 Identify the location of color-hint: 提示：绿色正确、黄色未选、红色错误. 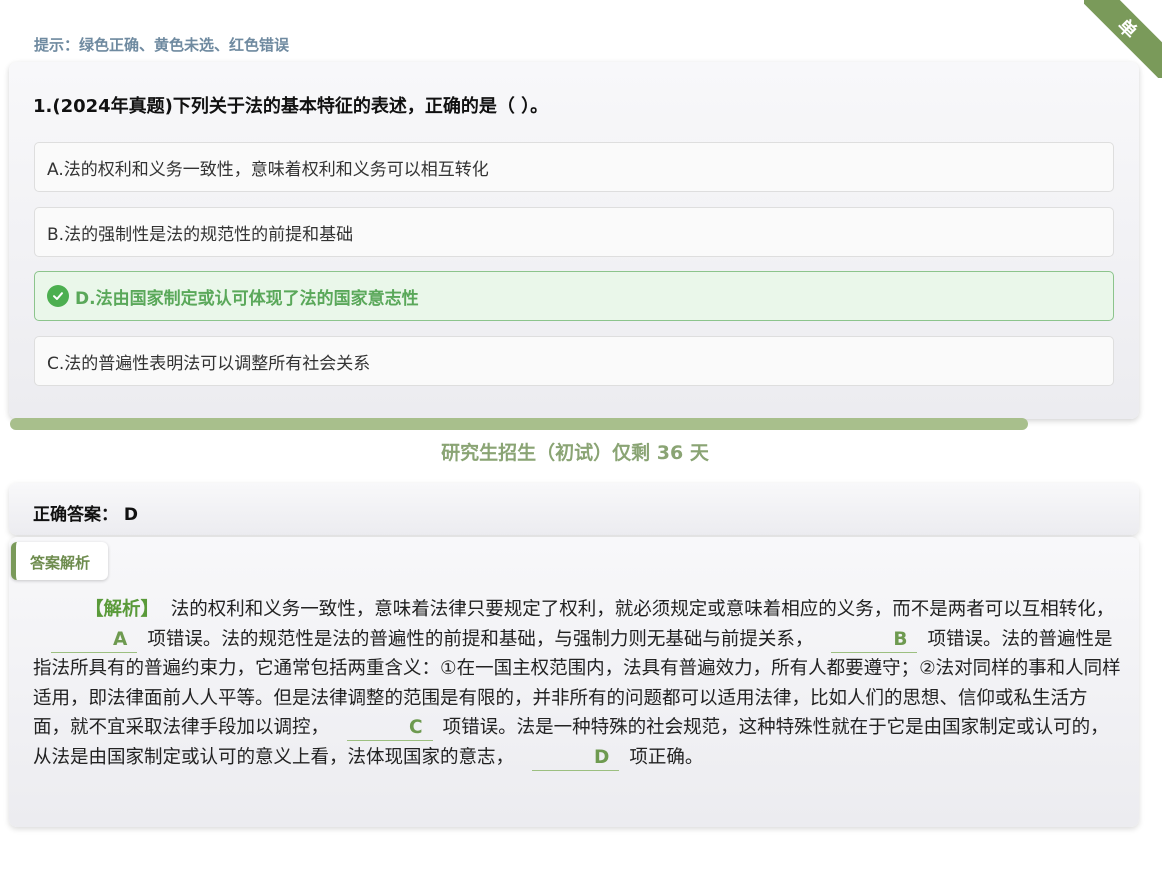
(162, 45).